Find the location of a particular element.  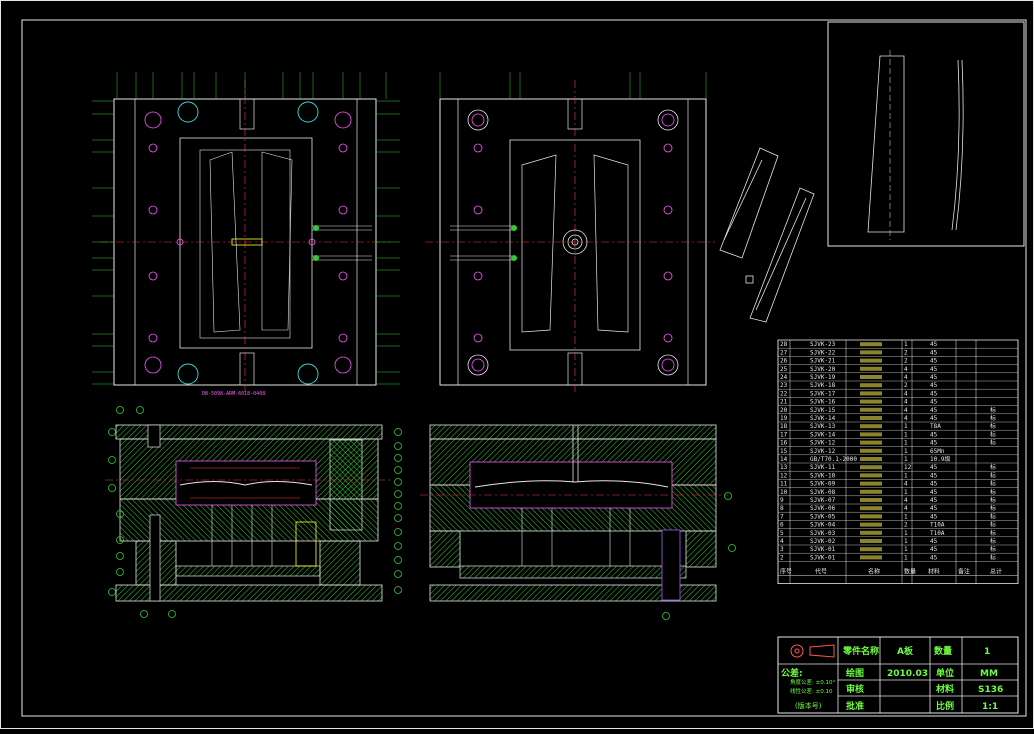

bom-code: SJVK-22 is located at coordinates (823, 352).